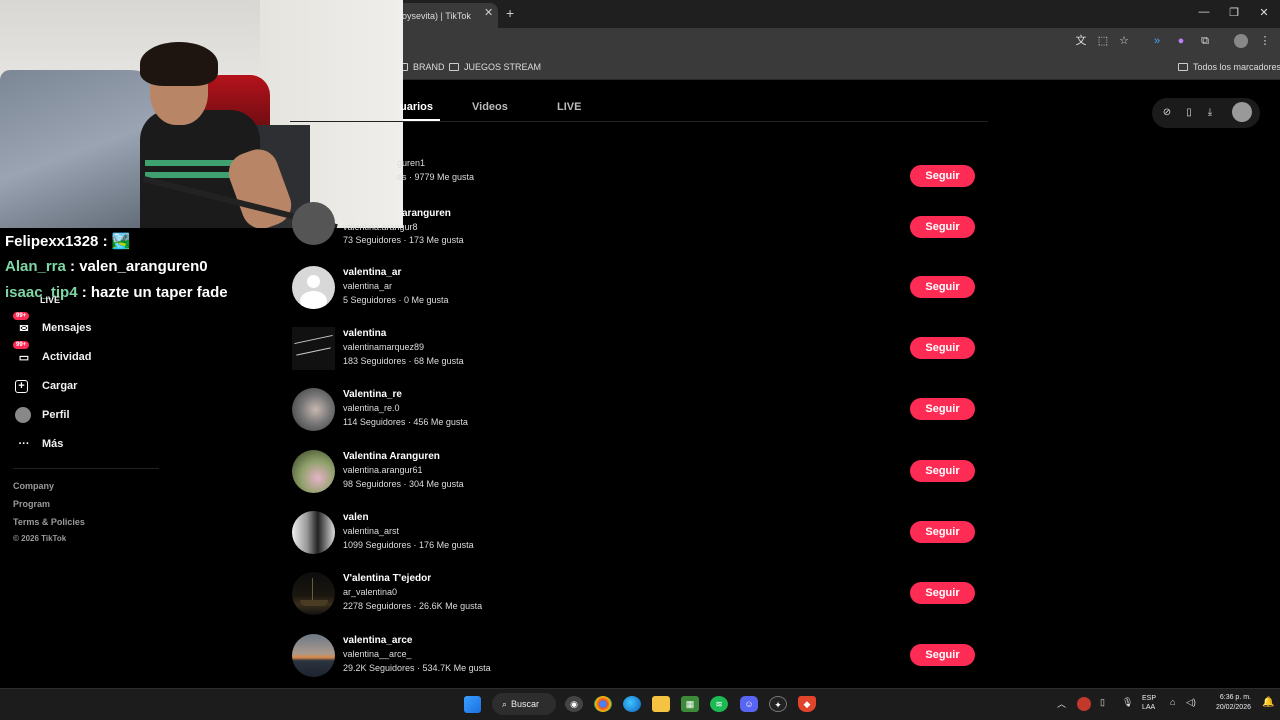 This screenshot has height=720, width=1280. I want to click on new-tab-icon: +, so click(510, 13).